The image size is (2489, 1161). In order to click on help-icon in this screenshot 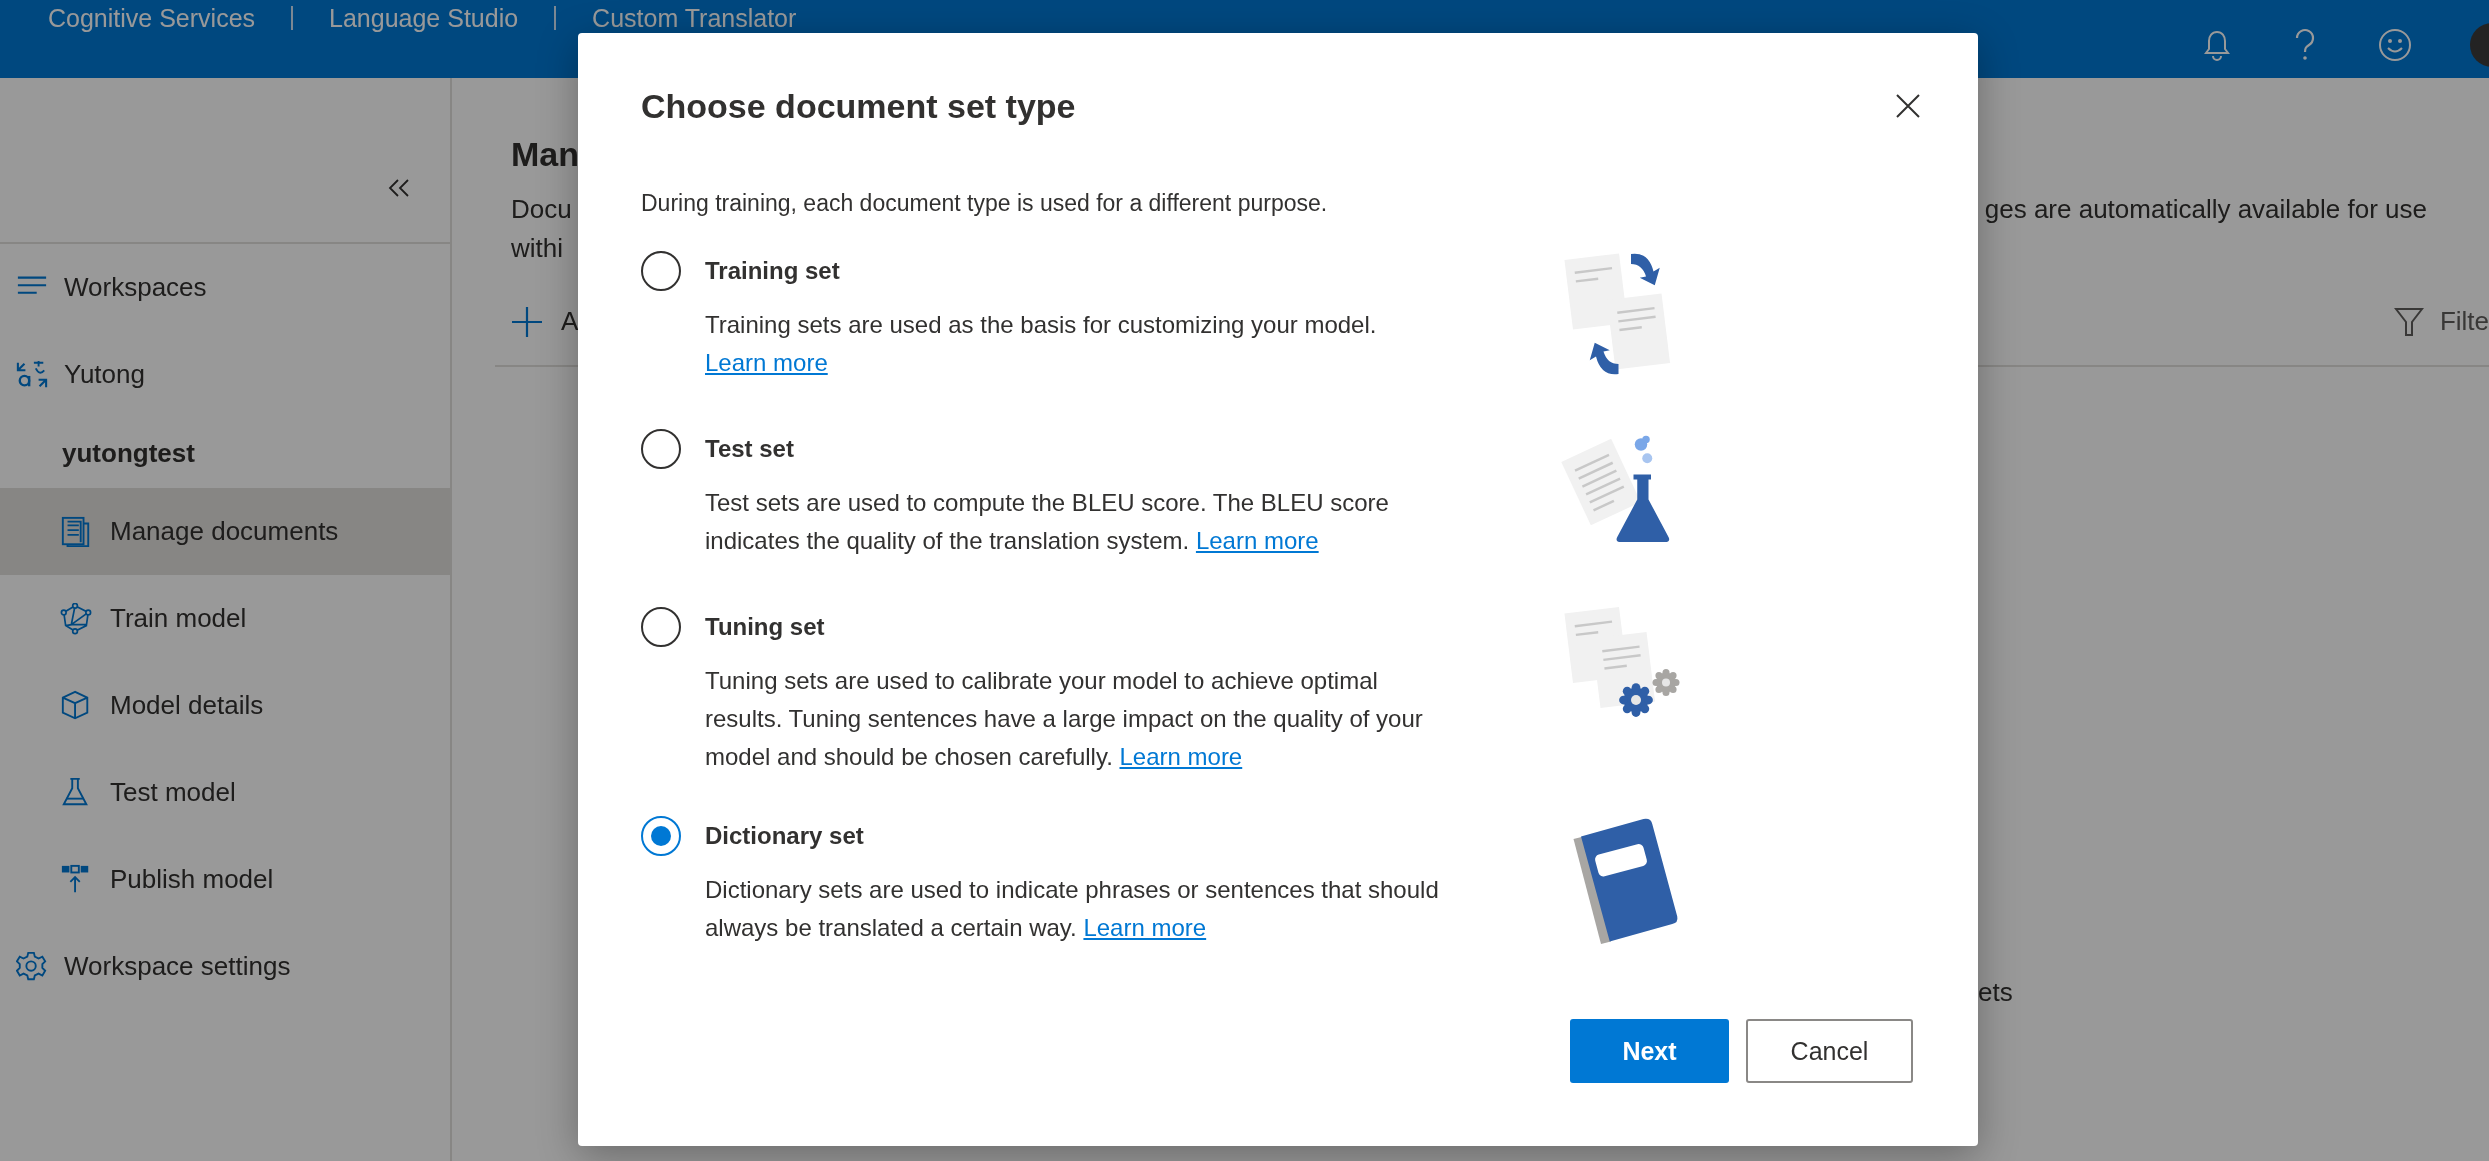, I will do `click(2305, 45)`.